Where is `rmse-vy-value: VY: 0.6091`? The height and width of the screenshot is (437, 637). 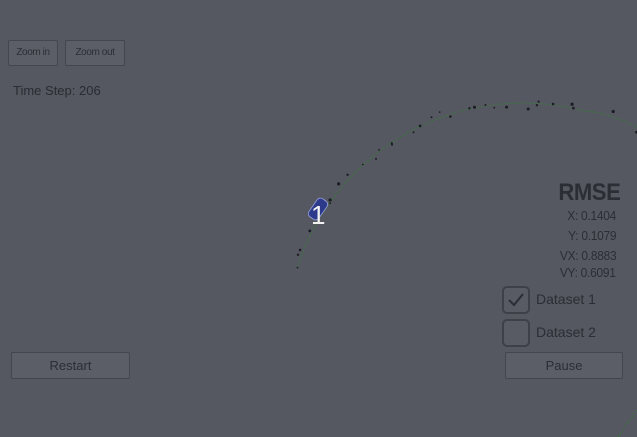
rmse-vy-value: VY: 0.6091 is located at coordinates (588, 272).